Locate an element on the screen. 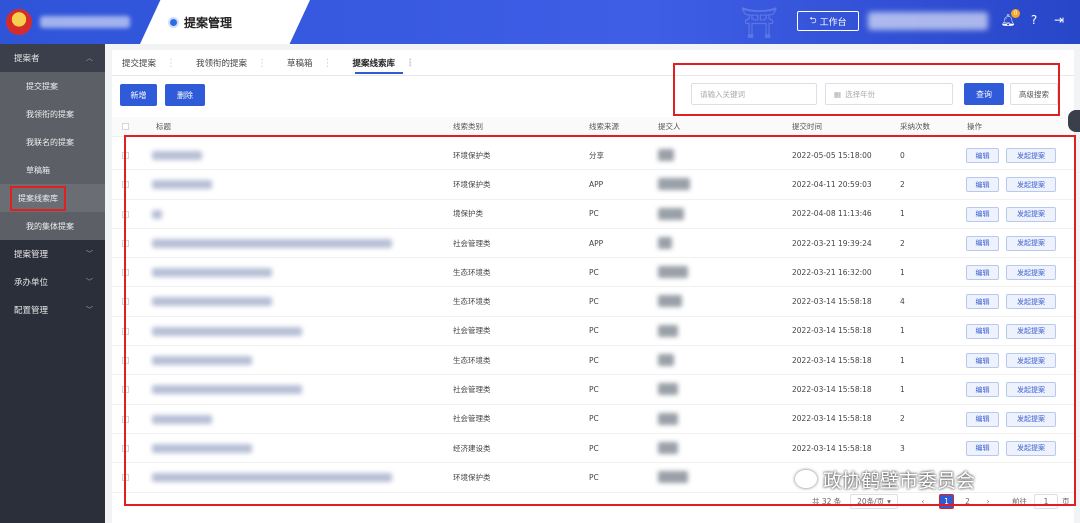 The width and height of the screenshot is (1080, 523). page-size-select: 20条/页 ▾ is located at coordinates (874, 501).